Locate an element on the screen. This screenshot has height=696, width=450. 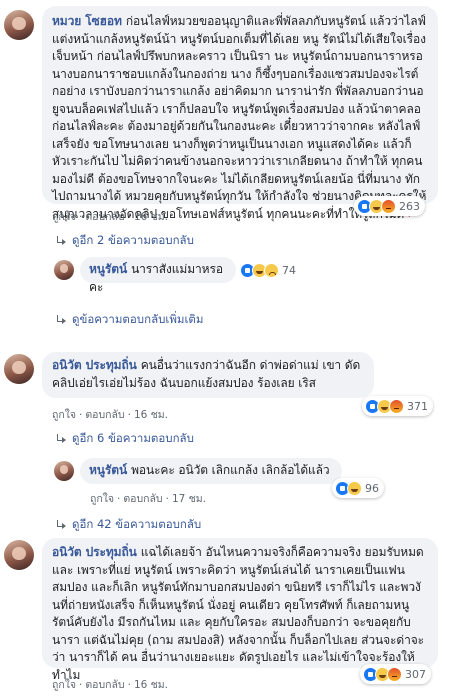
reaction-summary: 263 is located at coordinates (389, 206).